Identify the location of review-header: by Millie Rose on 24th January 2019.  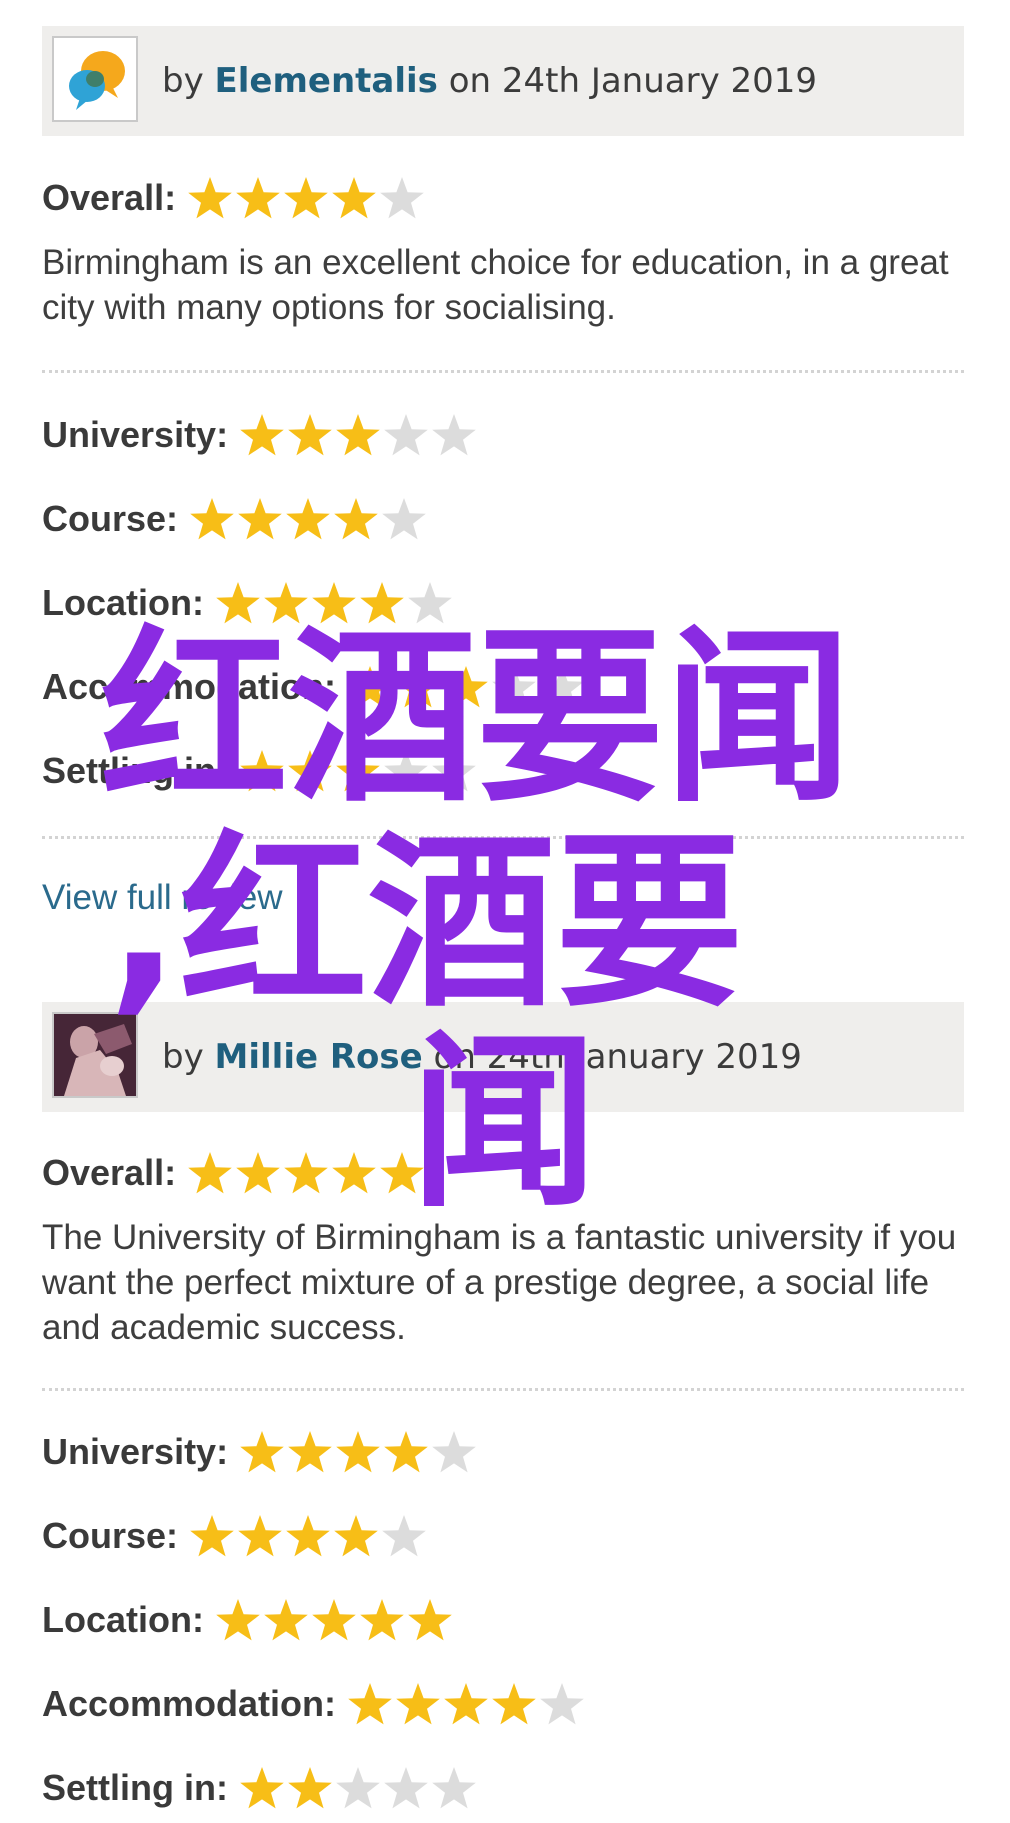
(503, 1057).